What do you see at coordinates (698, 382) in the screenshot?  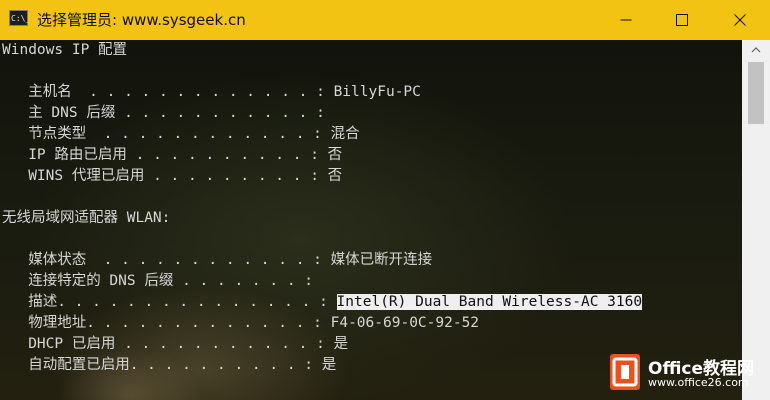 I see `watermark-url: www.office26.com` at bounding box center [698, 382].